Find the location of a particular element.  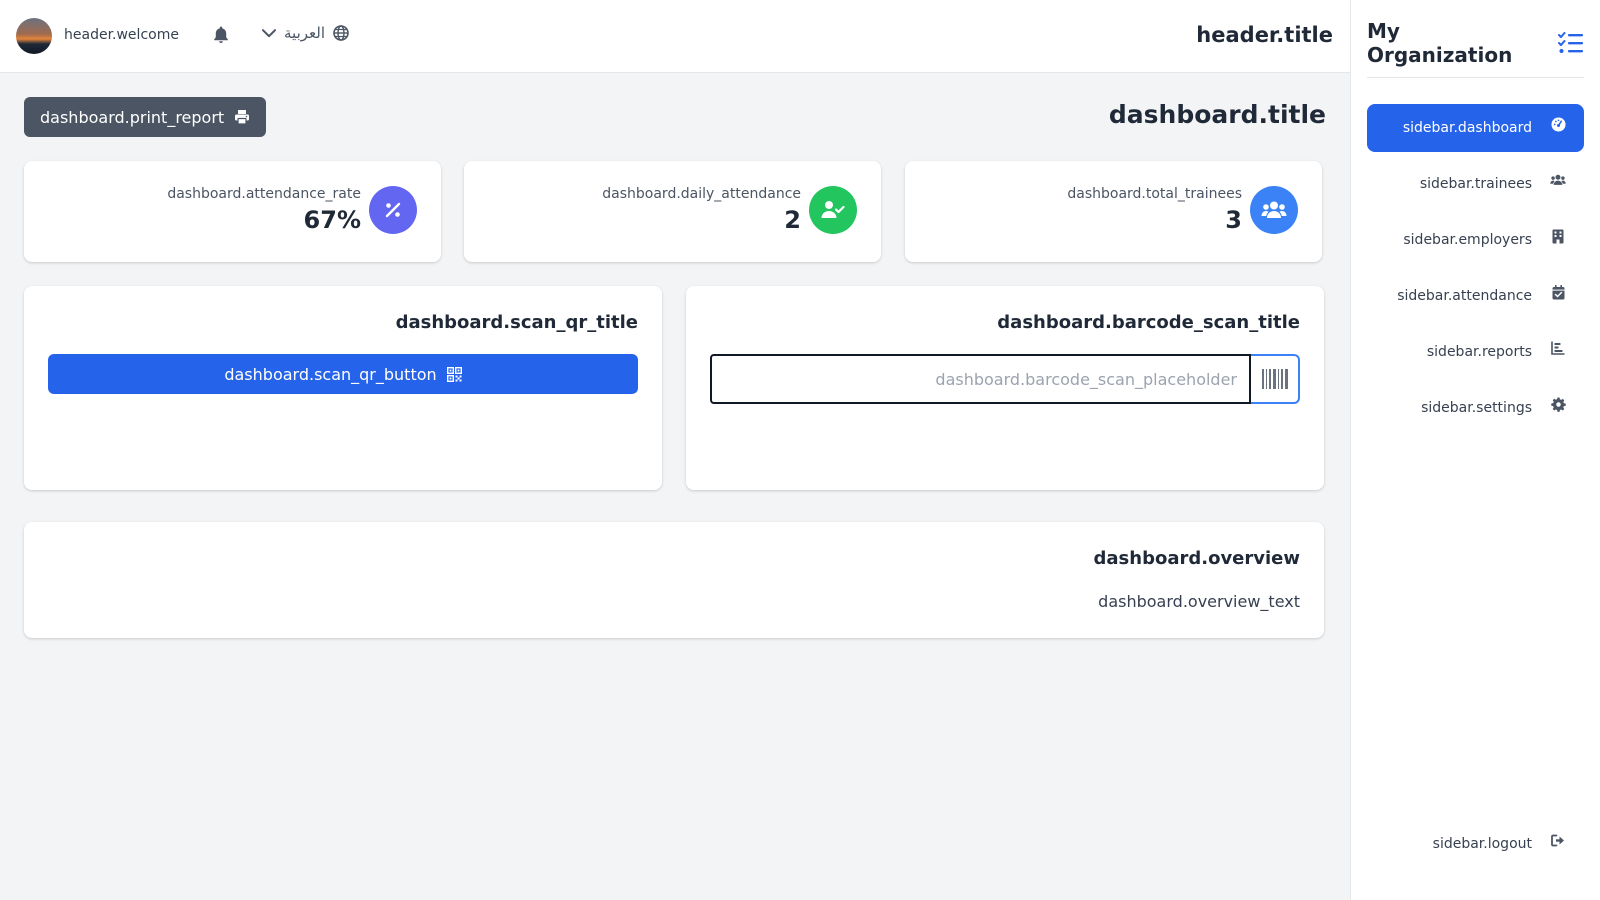

sidebar-item-trainees: sidebar.trainees is located at coordinates (1475, 184).